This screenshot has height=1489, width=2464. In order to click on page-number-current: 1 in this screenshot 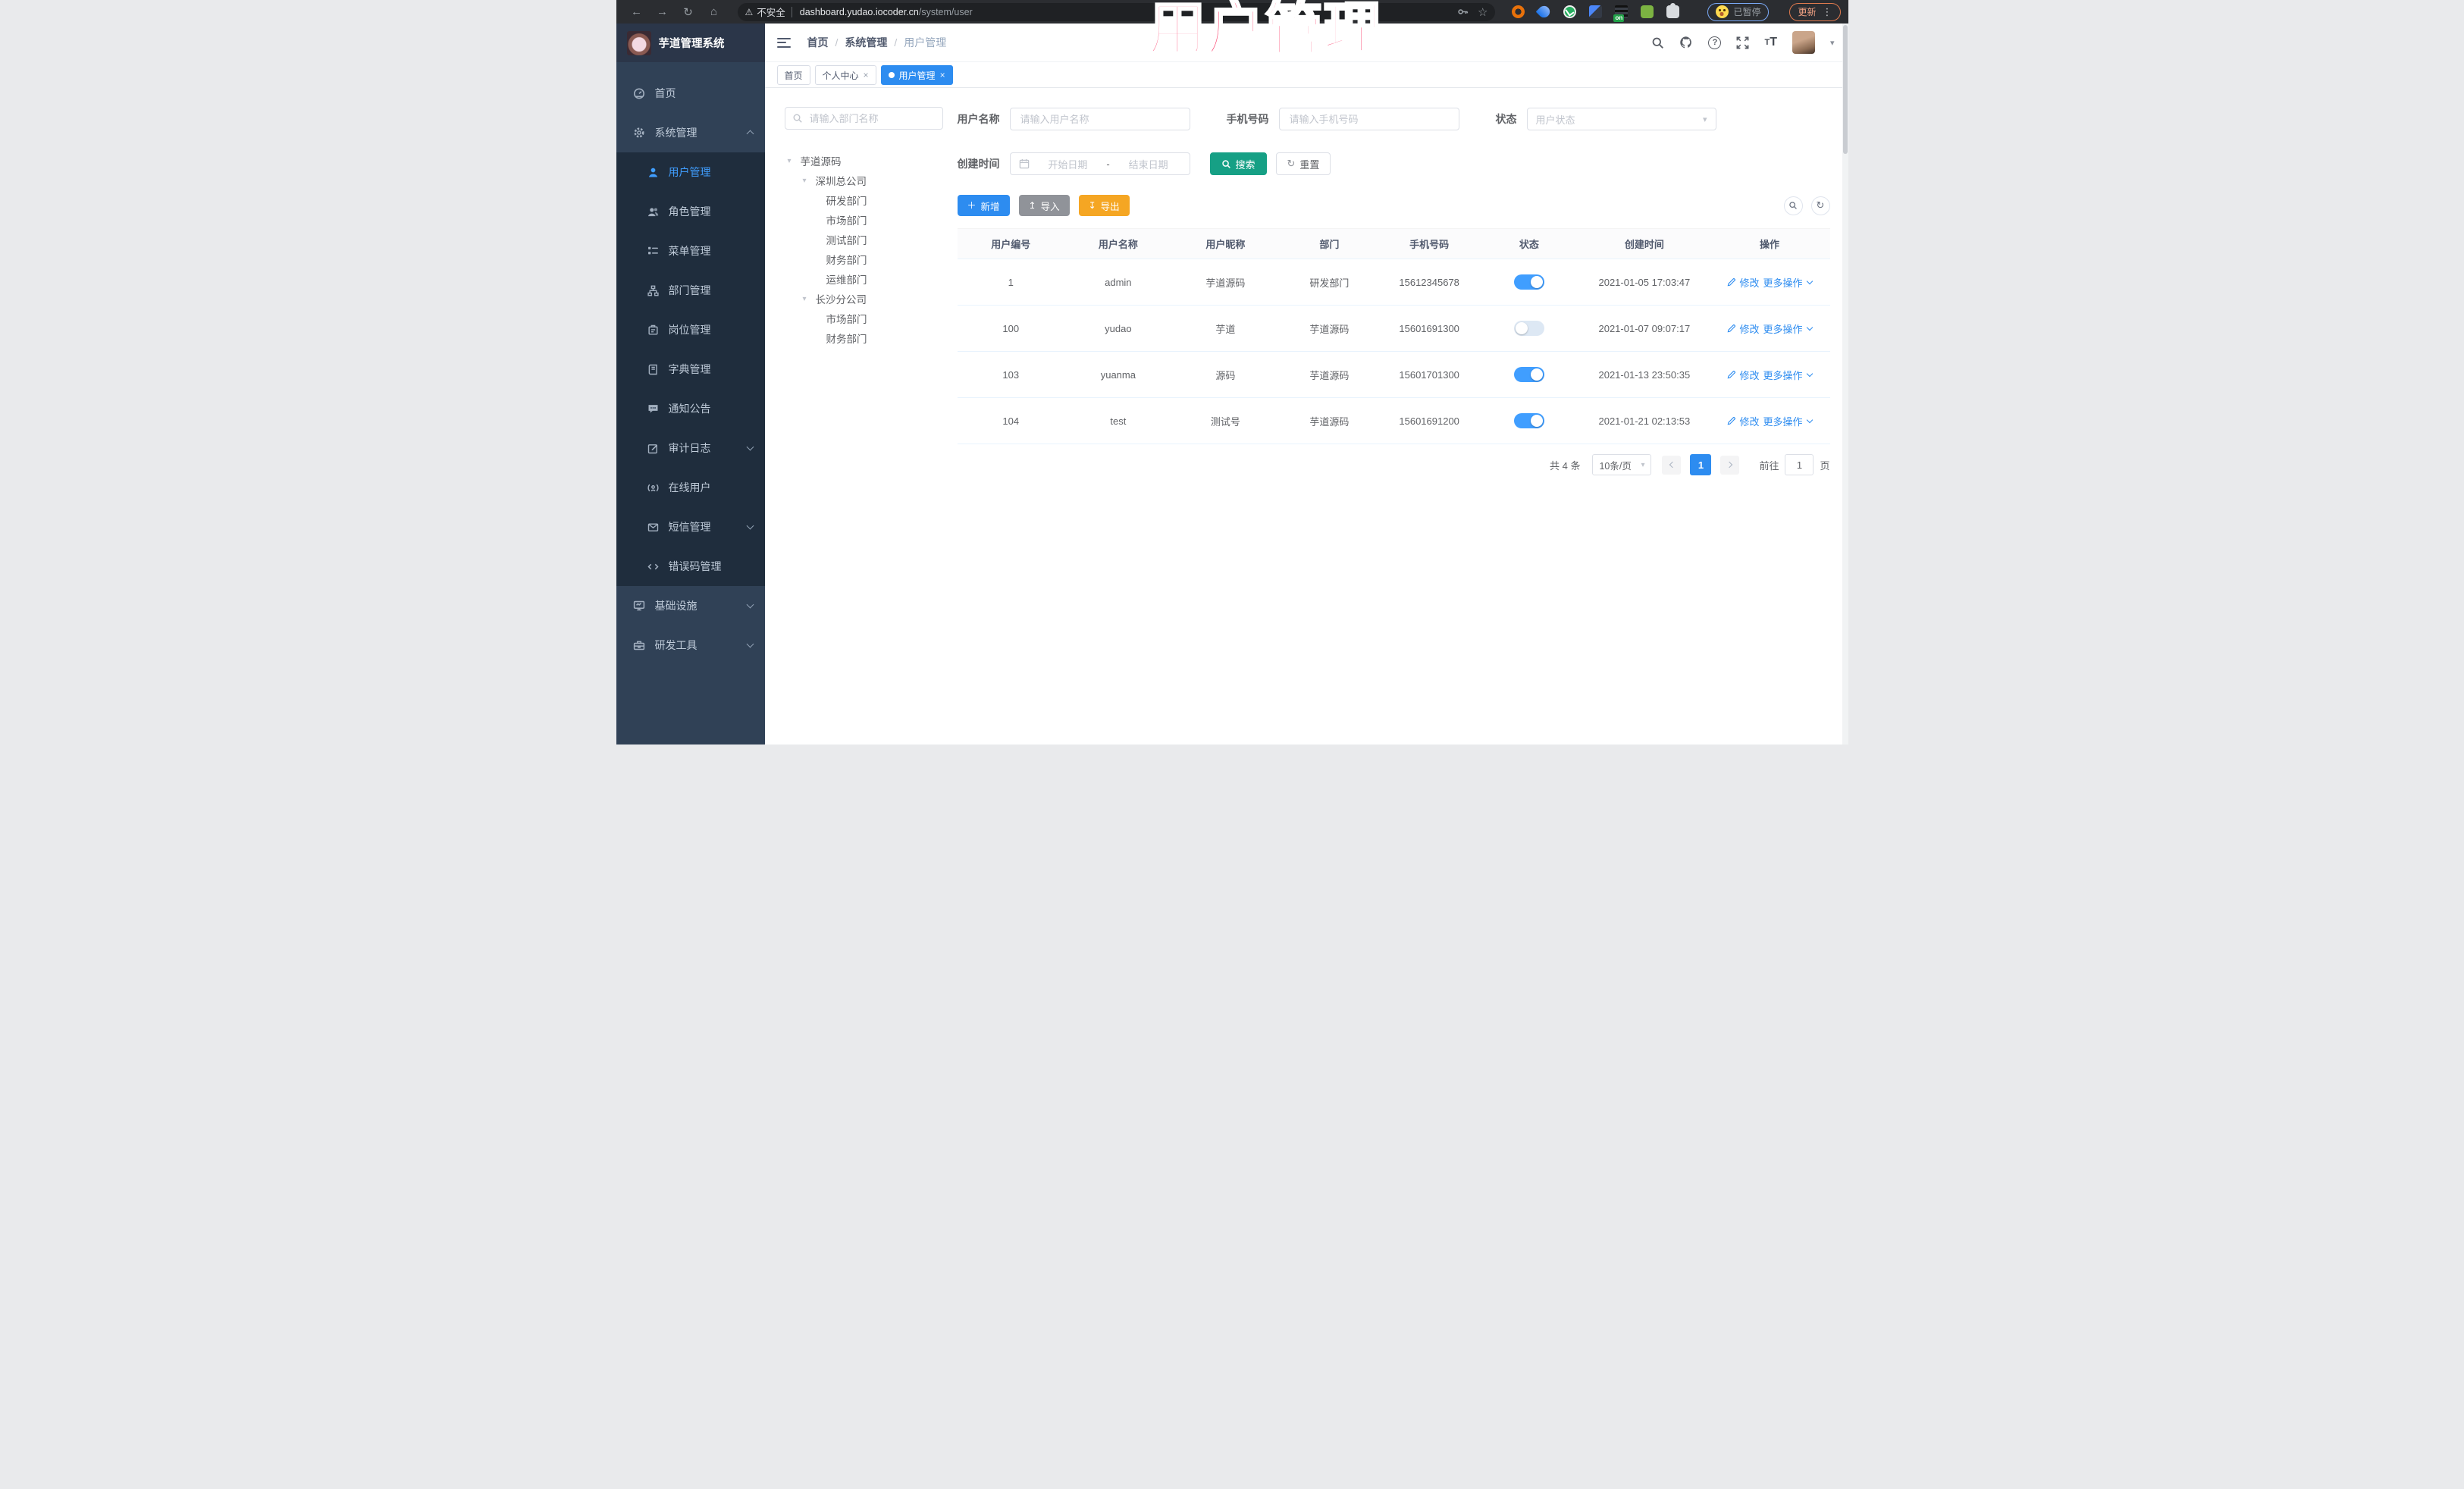, I will do `click(1701, 465)`.